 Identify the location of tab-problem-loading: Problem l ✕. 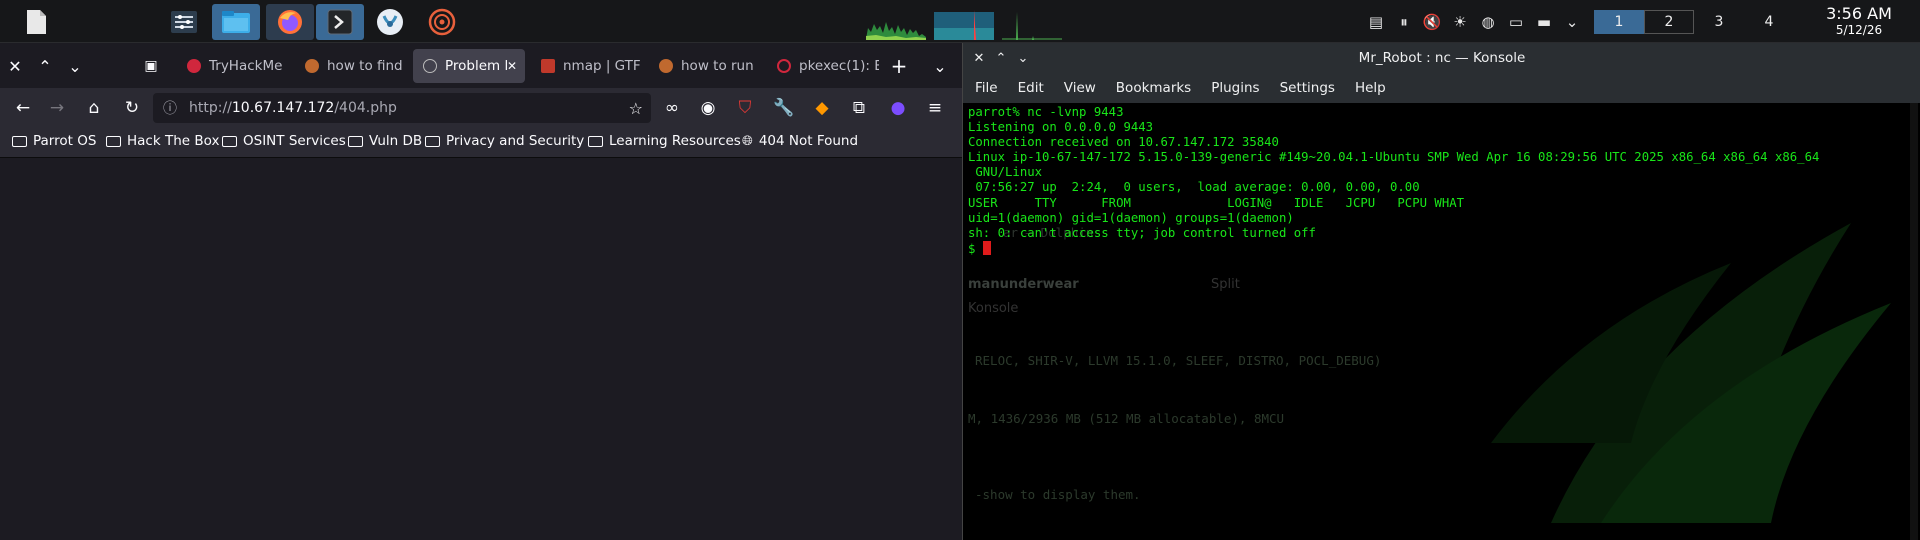
(469, 66).